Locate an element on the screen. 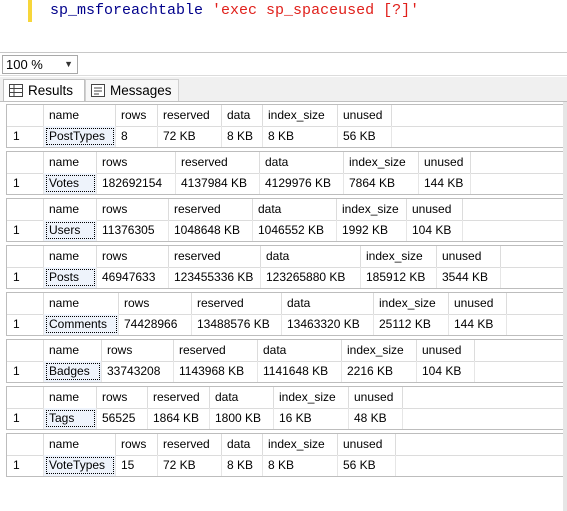 This screenshot has height=511, width=567. tab-results: Results is located at coordinates (44, 90).